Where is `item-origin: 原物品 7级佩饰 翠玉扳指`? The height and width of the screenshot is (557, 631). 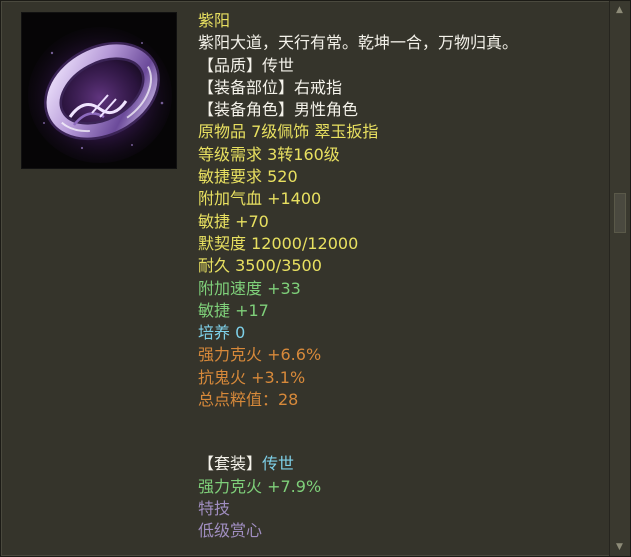 item-origin: 原物品 7级佩饰 翠玉扳指 is located at coordinates (288, 132).